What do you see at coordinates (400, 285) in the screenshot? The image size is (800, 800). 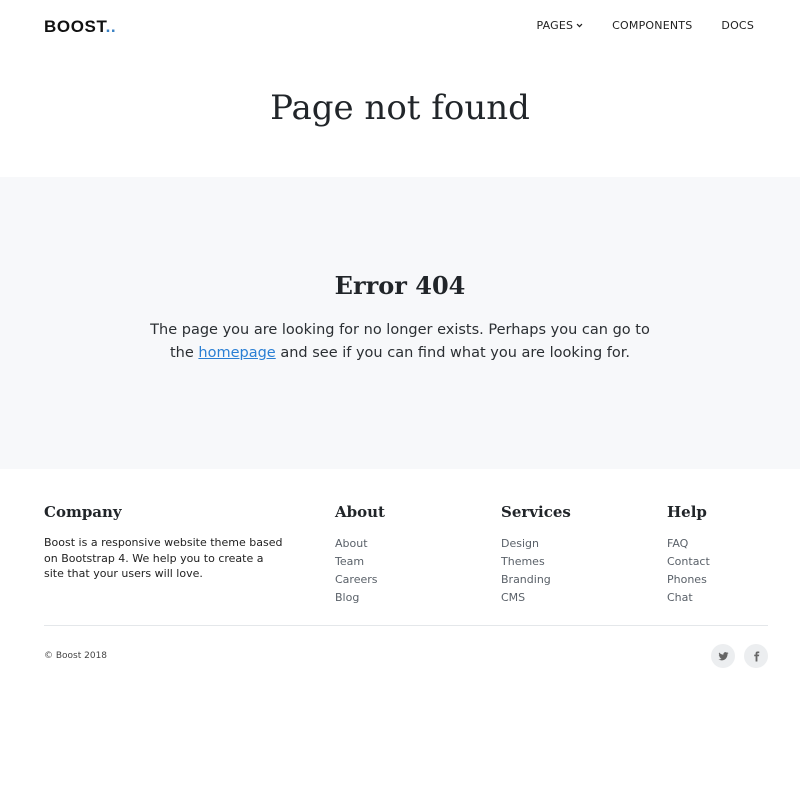 I see `error-heading: Error 404` at bounding box center [400, 285].